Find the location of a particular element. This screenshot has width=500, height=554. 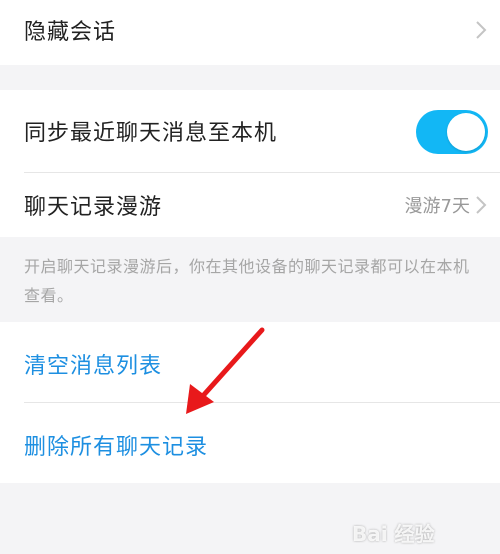

hide-chat-label: 隐藏会话 is located at coordinates (70, 32).